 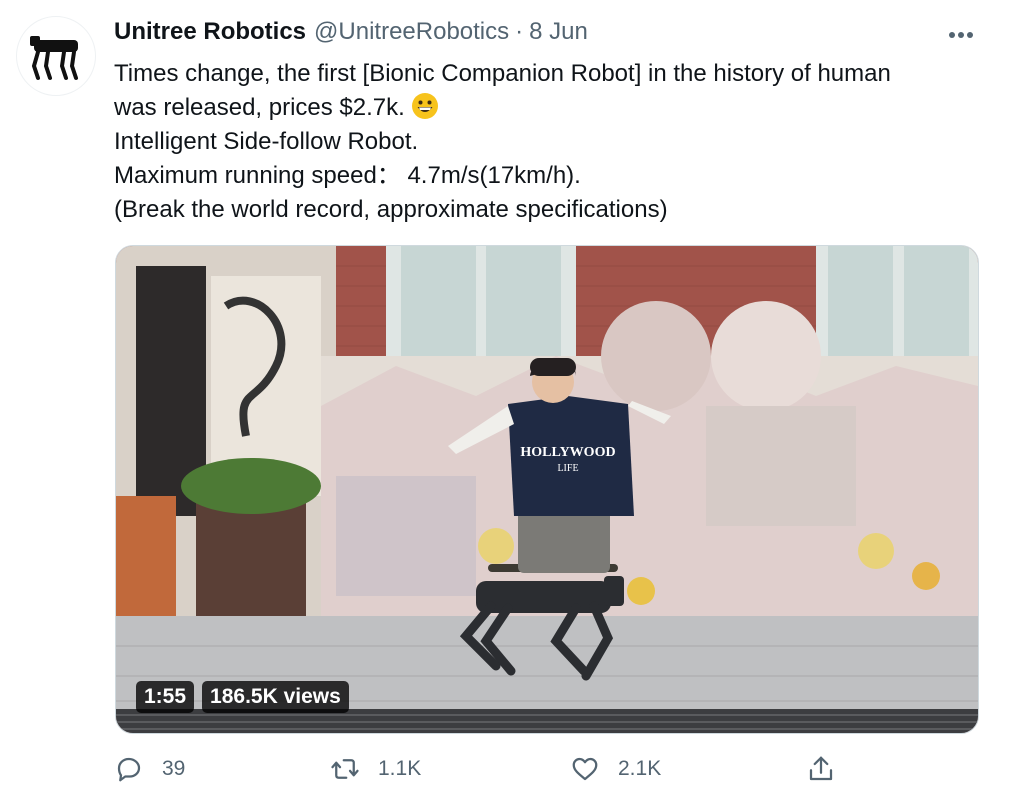 I want to click on video-duration: 1:55, so click(x=165, y=697).